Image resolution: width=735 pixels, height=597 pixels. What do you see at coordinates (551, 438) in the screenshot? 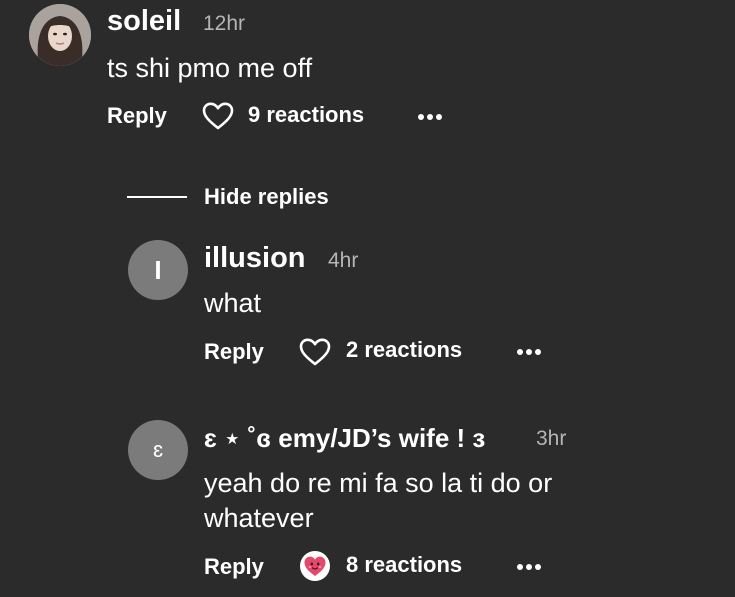
I see `timestamp: 3hr` at bounding box center [551, 438].